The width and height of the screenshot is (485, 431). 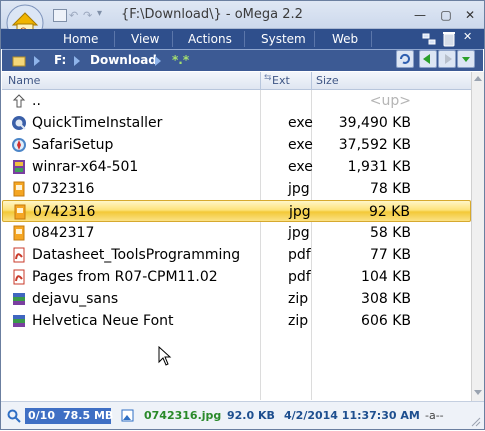 What do you see at coordinates (88, 415) in the screenshot?
I see `total-size: 78.5 MB` at bounding box center [88, 415].